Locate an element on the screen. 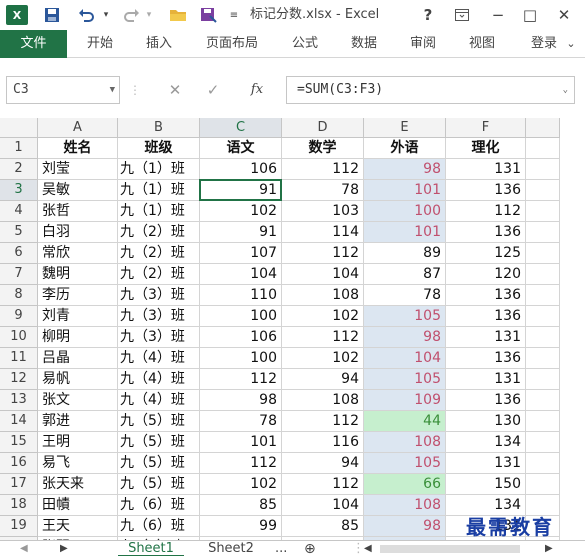 This screenshot has width=585, height=556. customize-qat-icon: ≡ is located at coordinates (234, 15).